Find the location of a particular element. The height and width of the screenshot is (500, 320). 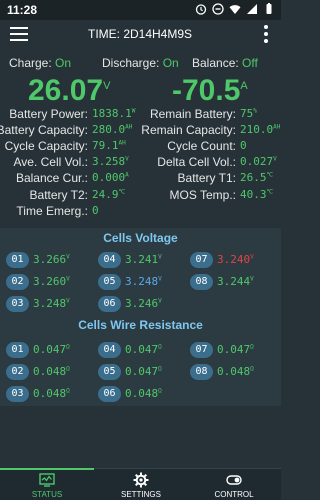

pack-current-unit: A is located at coordinates (244, 86).